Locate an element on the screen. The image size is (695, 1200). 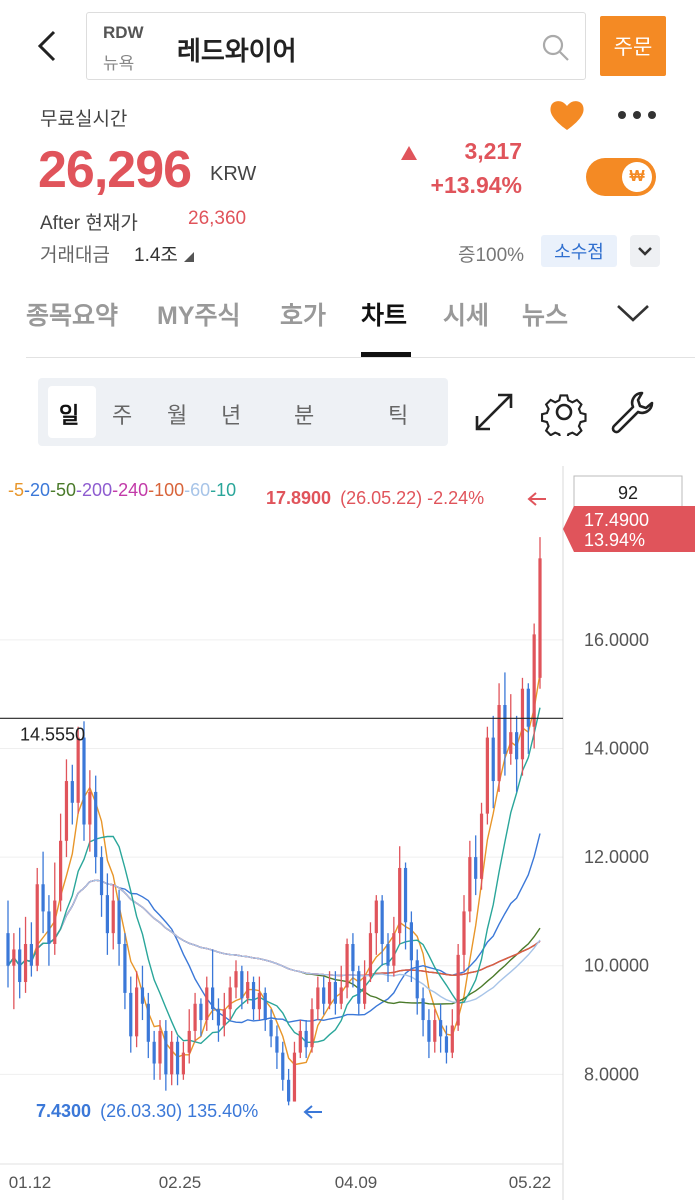
tab-my-stock: MY주식 is located at coordinates (199, 314).